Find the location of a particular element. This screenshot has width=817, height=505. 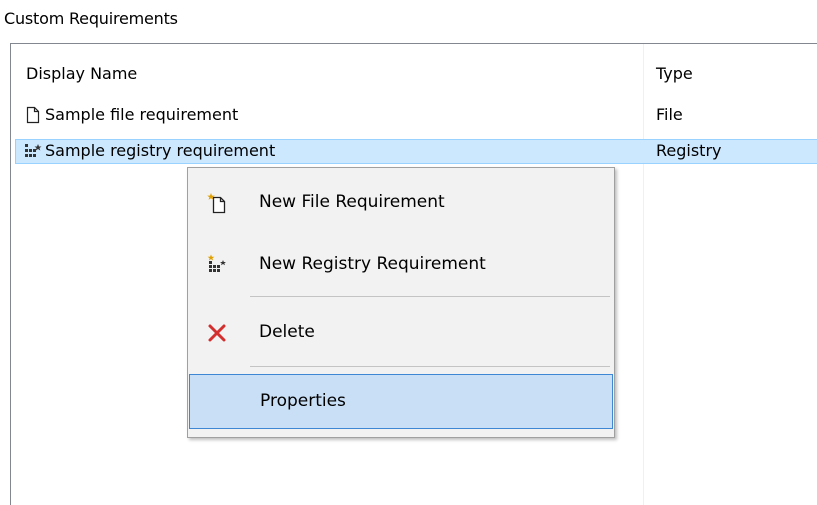

menu-item-properties: Properties is located at coordinates (401, 401).